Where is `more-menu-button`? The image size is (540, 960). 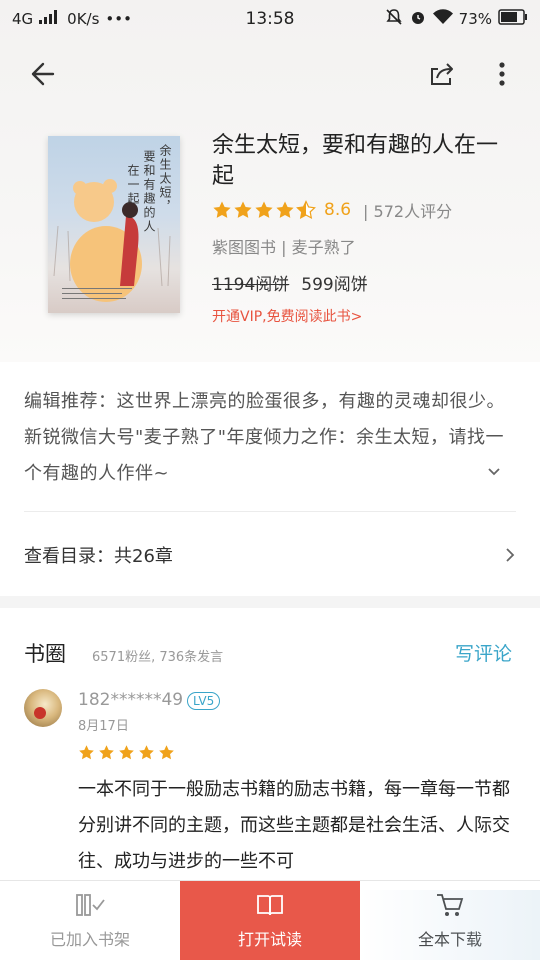 more-menu-button is located at coordinates (502, 74).